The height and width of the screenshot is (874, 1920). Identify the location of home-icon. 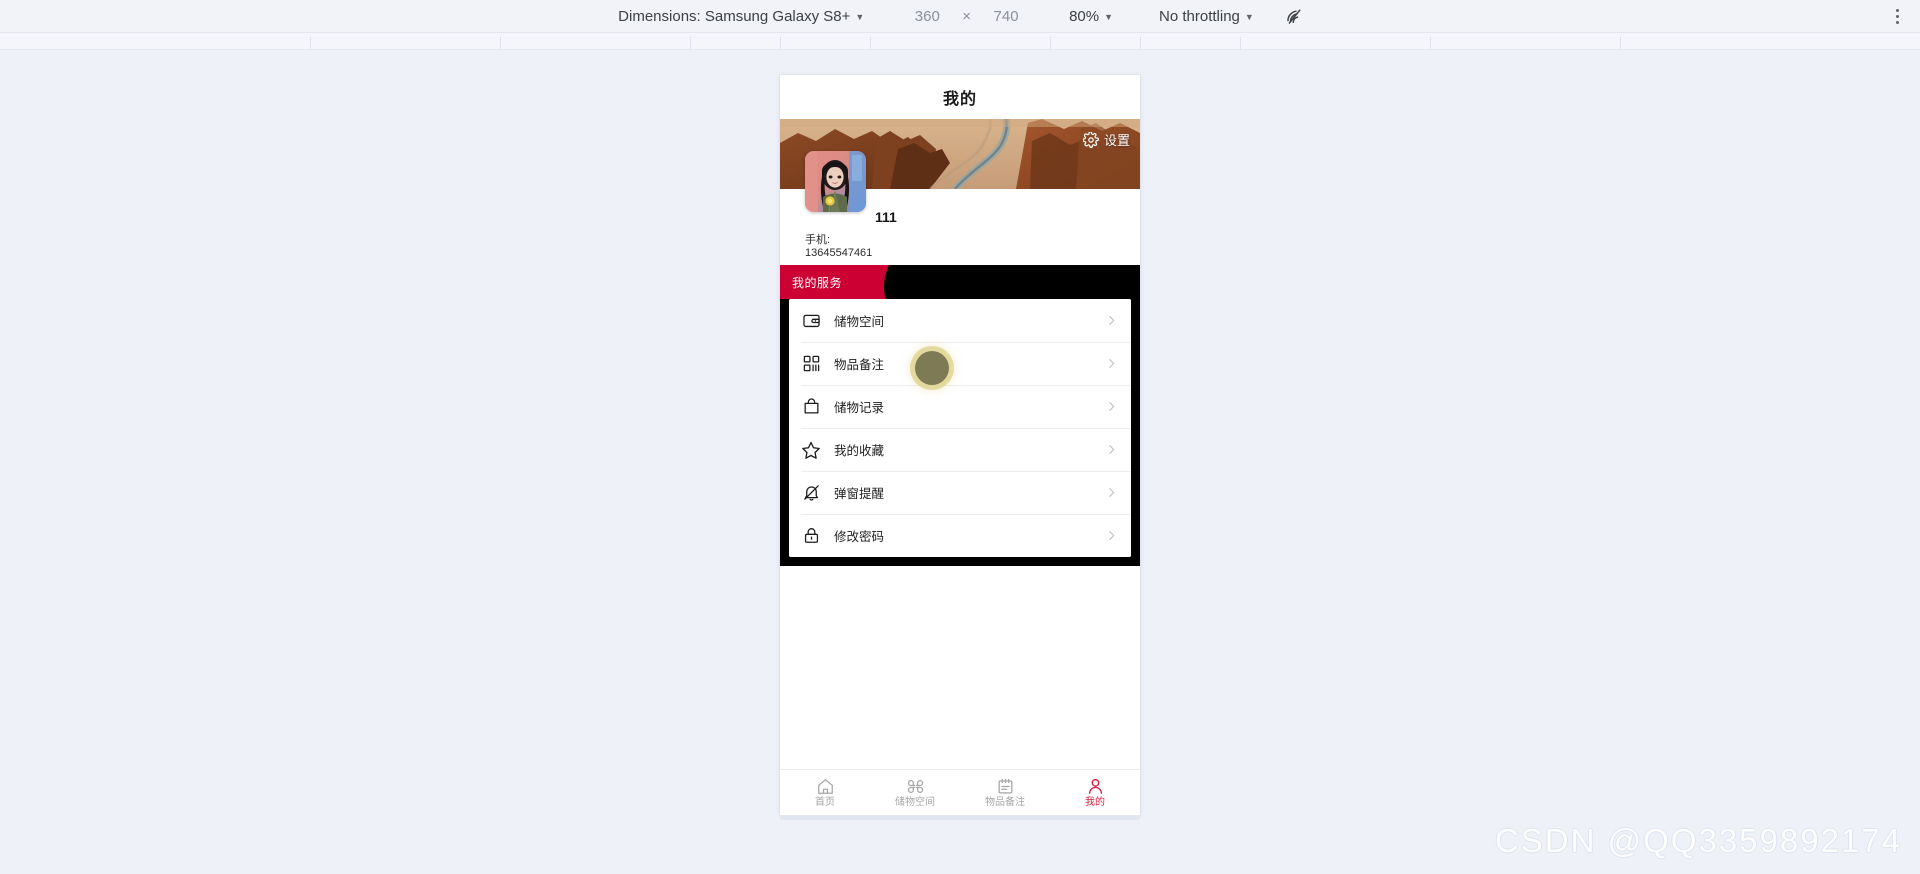
(825, 786).